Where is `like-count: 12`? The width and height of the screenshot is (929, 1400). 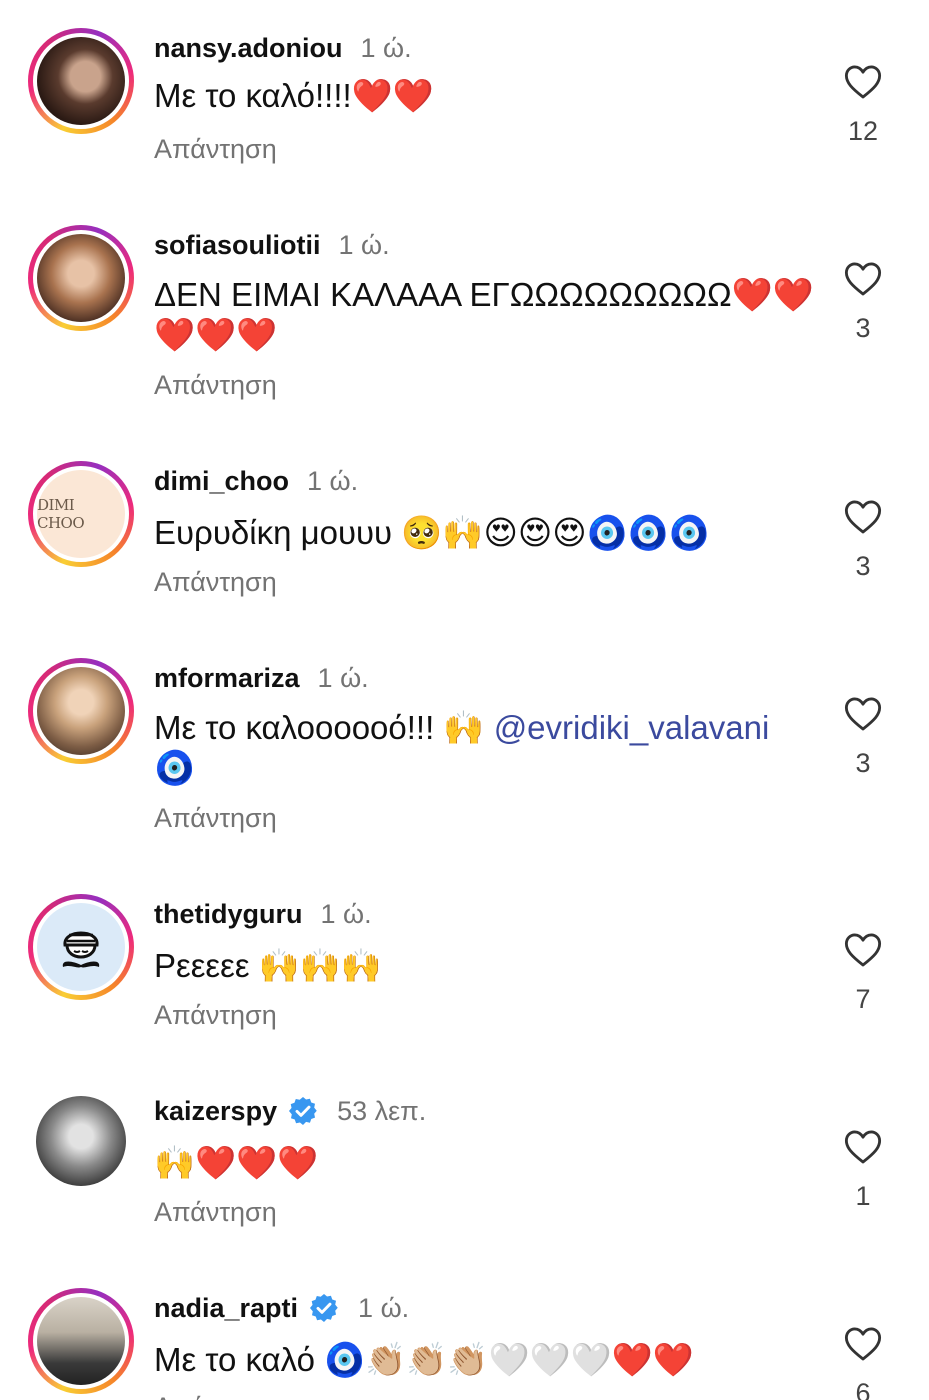 like-count: 12 is located at coordinates (863, 131).